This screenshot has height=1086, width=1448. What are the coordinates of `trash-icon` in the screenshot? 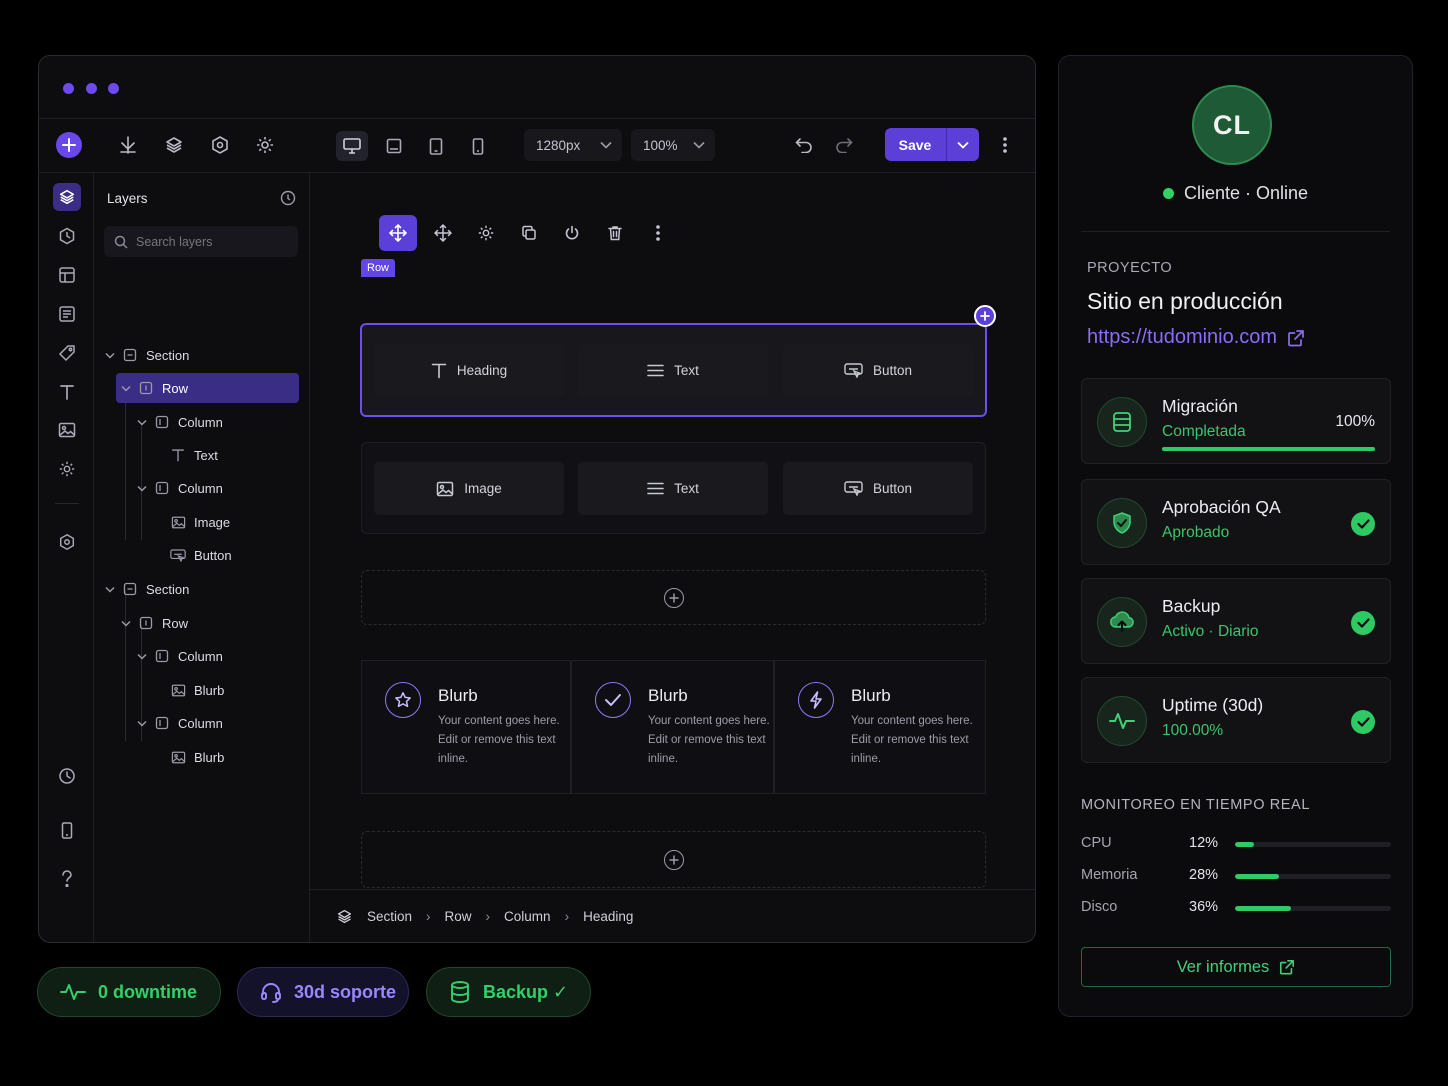 It's located at (615, 233).